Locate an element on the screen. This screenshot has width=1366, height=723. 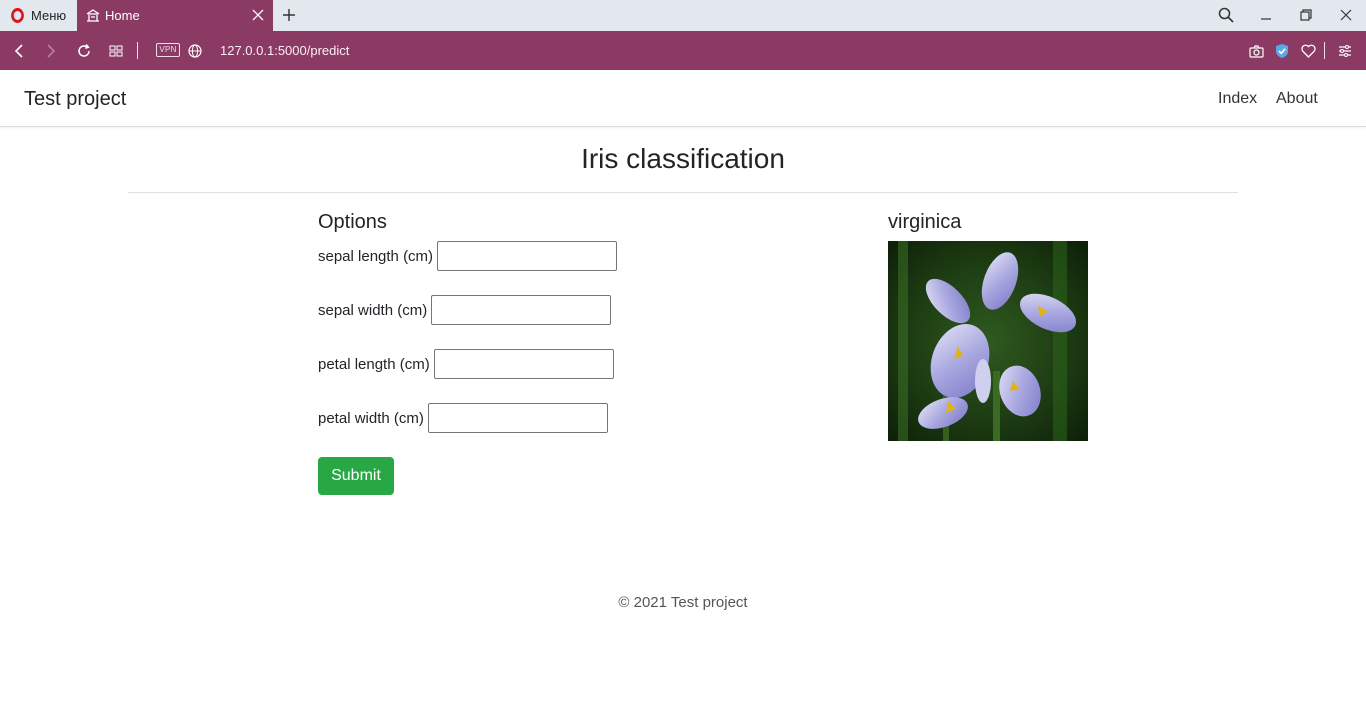
petal-length-label: petal length (cm) is located at coordinates (374, 364).